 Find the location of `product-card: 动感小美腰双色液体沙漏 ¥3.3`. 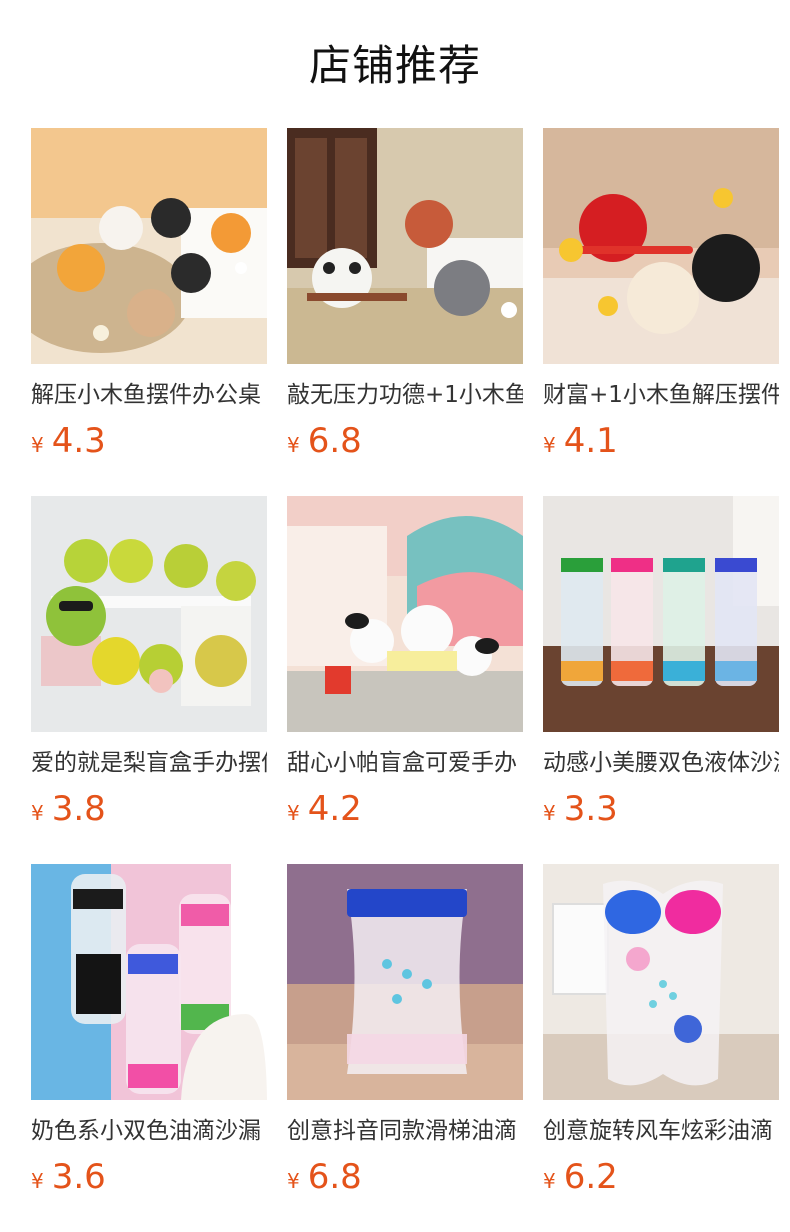

product-card: 动感小美腰双色液体沙漏 ¥3.3 is located at coordinates (661, 663).